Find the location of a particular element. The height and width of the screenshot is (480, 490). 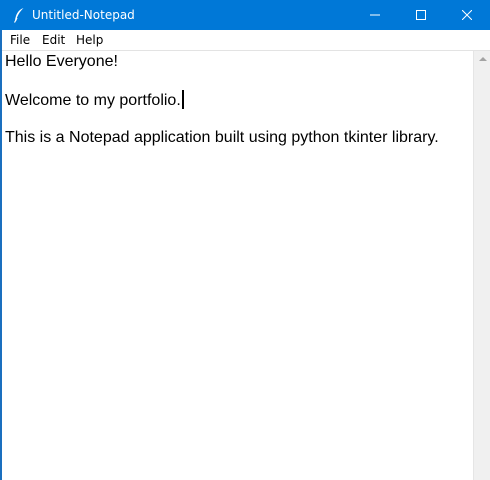

window-title: Untitled-Notepad is located at coordinates (83, 15).